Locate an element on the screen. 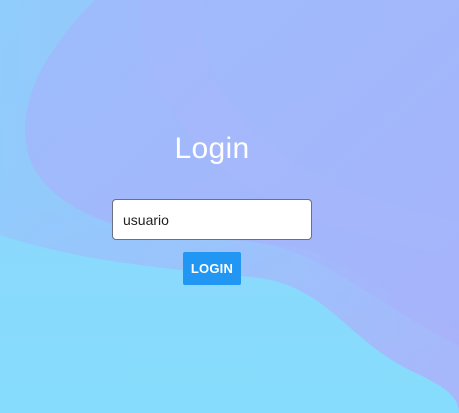 The image size is (459, 413). username-input is located at coordinates (212, 219).